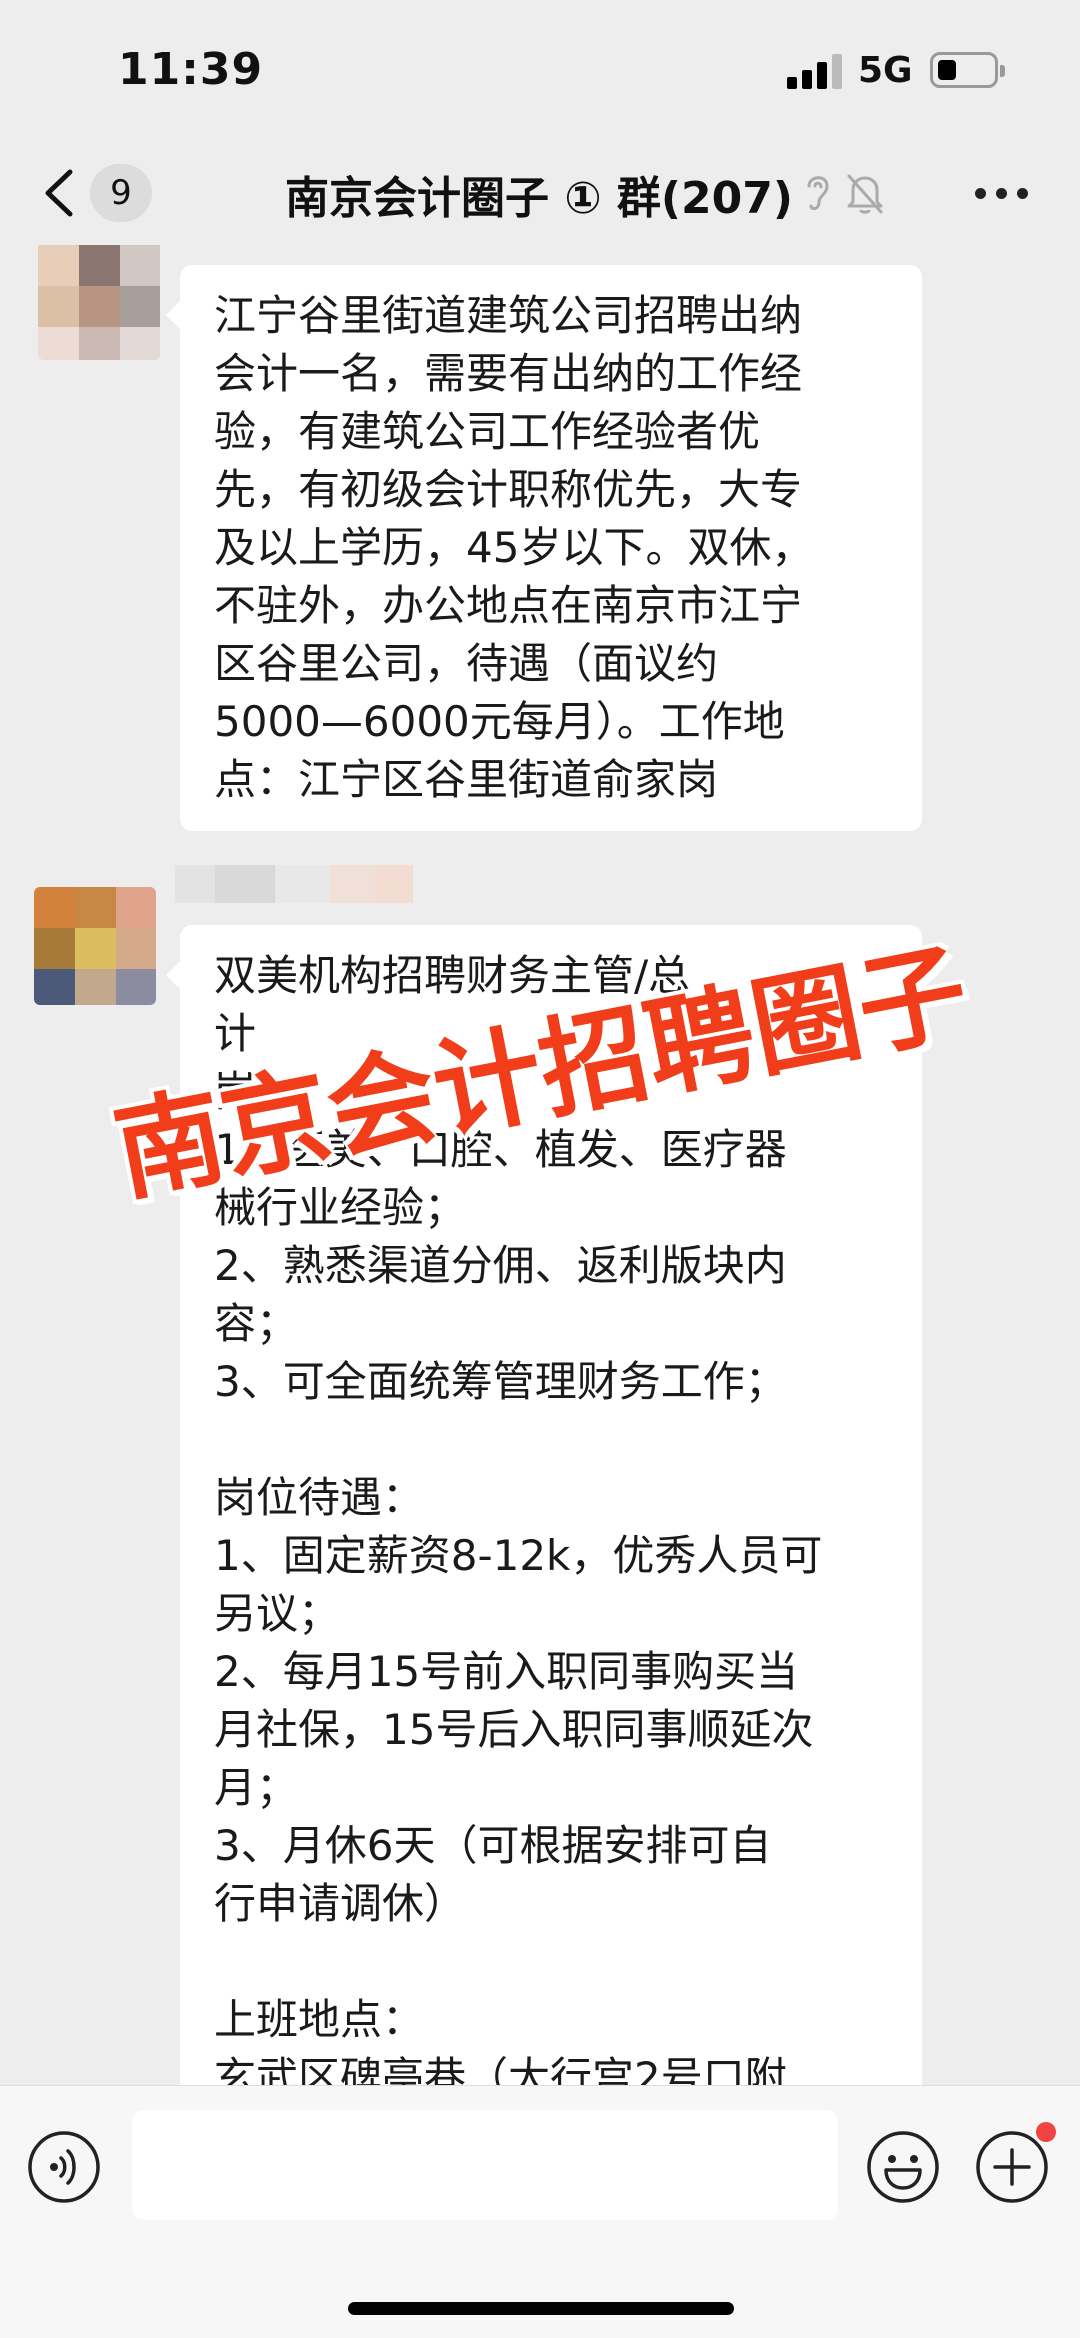  I want to click on message-line: 2、每月15号前入职同事购买当, so click(506, 1671).